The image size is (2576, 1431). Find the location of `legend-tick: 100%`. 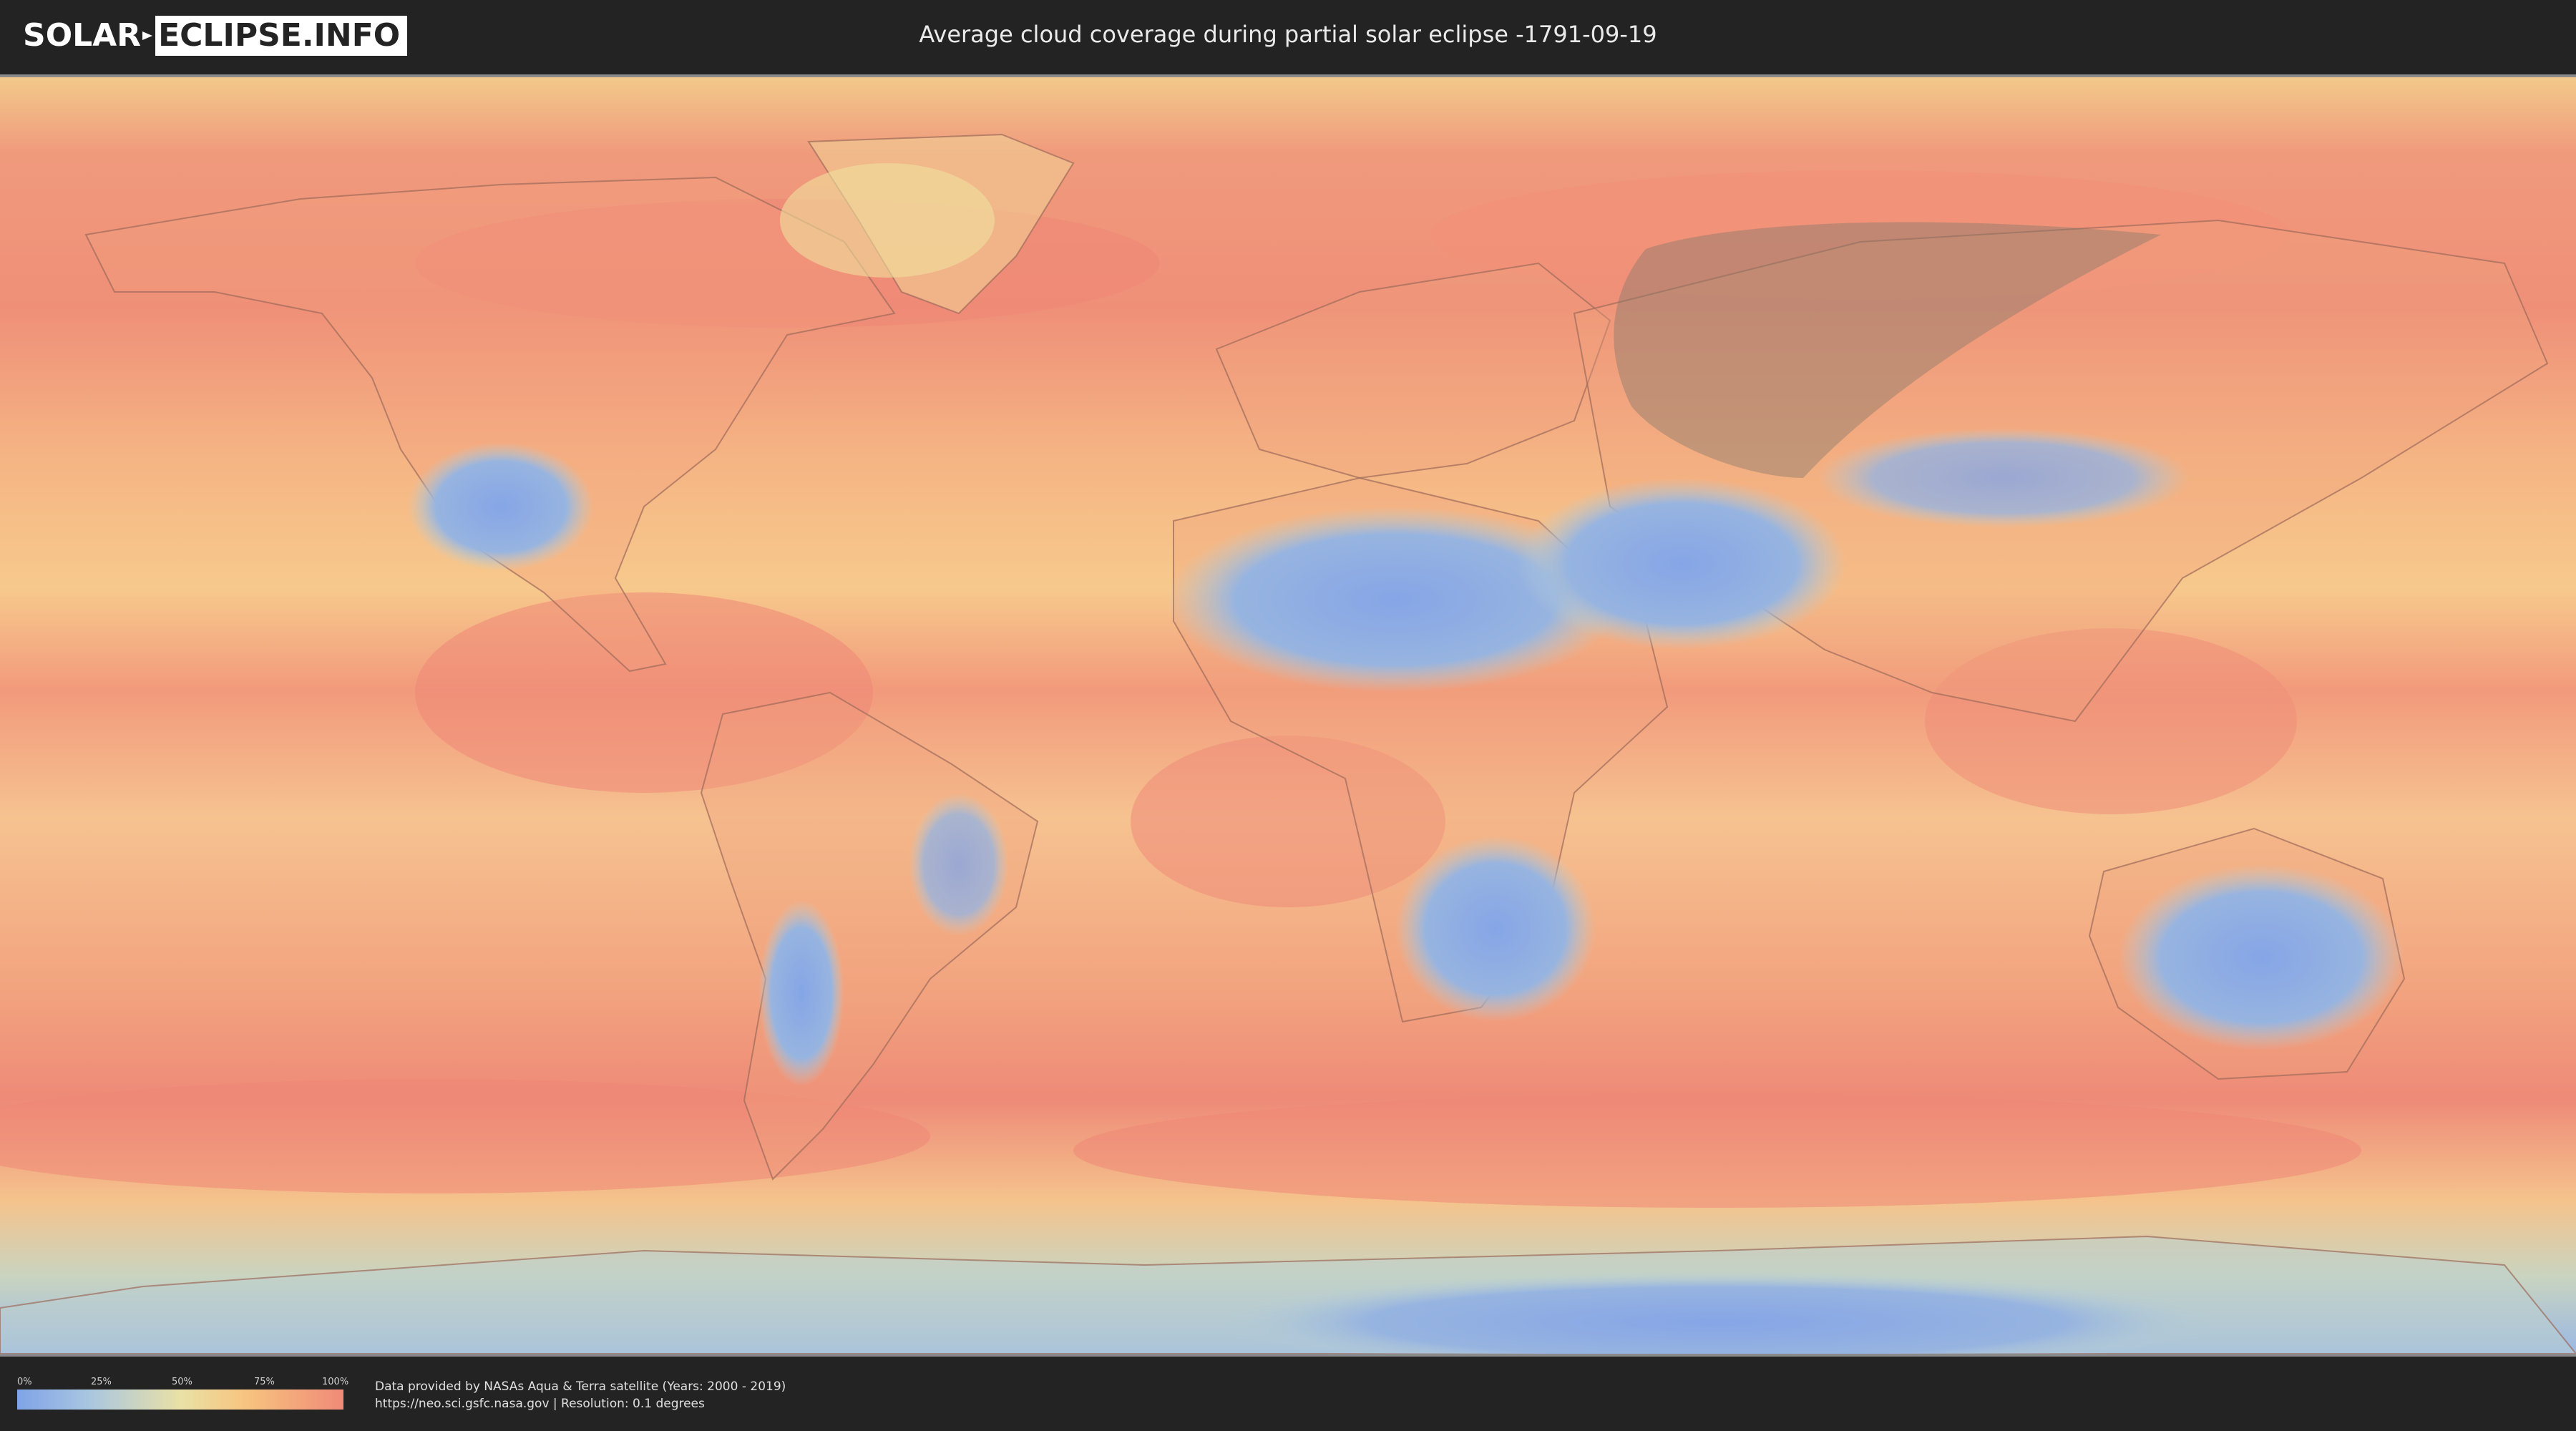

legend-tick: 100% is located at coordinates (335, 1382).